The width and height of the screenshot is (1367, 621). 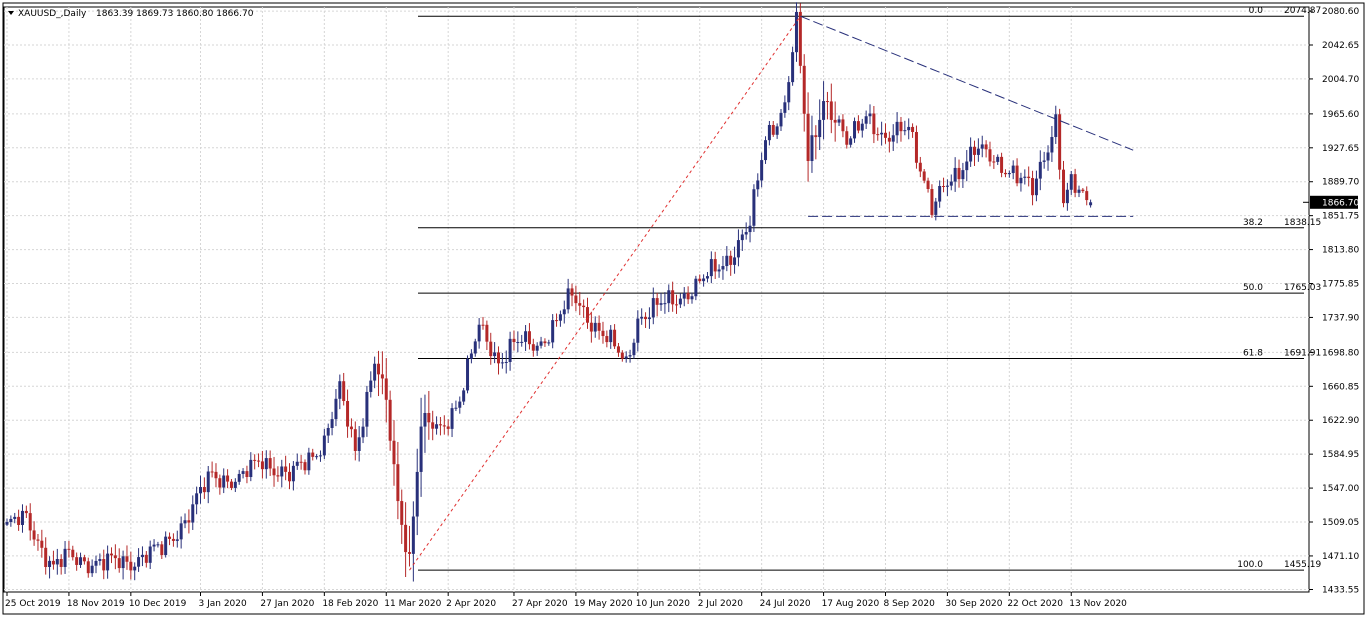 What do you see at coordinates (1340, 387) in the screenshot?
I see `price-tick-label: 1660.85` at bounding box center [1340, 387].